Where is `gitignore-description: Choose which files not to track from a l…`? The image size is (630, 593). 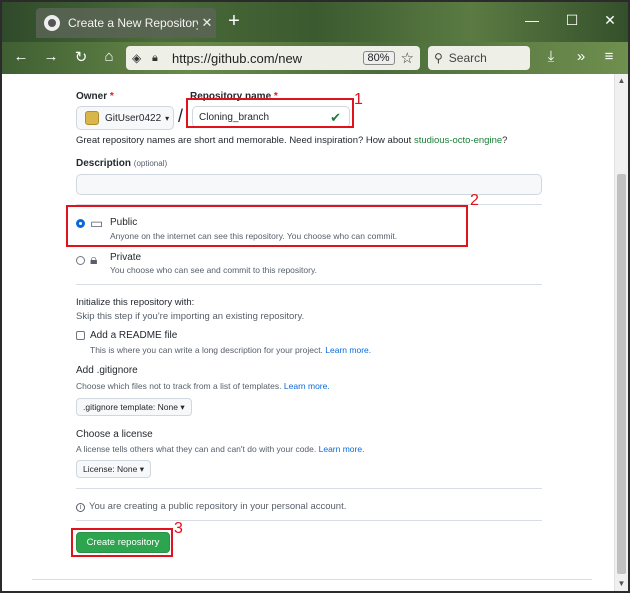
gitignore-description: Choose which files not to track from a l… is located at coordinates (203, 386).